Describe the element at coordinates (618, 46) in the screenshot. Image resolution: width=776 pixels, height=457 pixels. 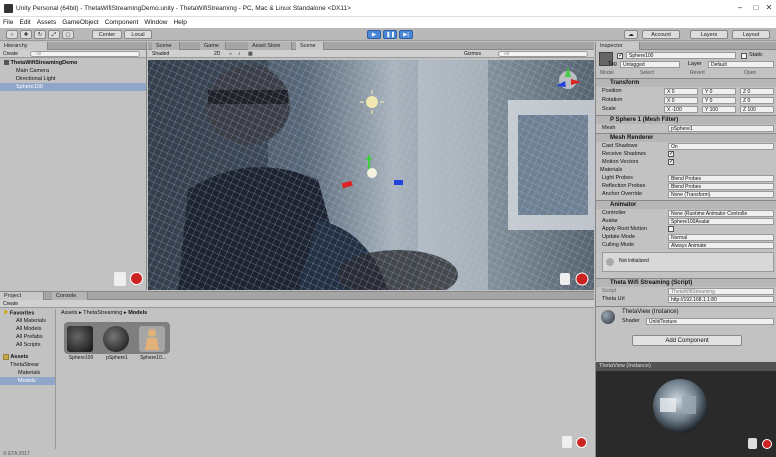
I see `tab-inspector: Inspector` at that location.